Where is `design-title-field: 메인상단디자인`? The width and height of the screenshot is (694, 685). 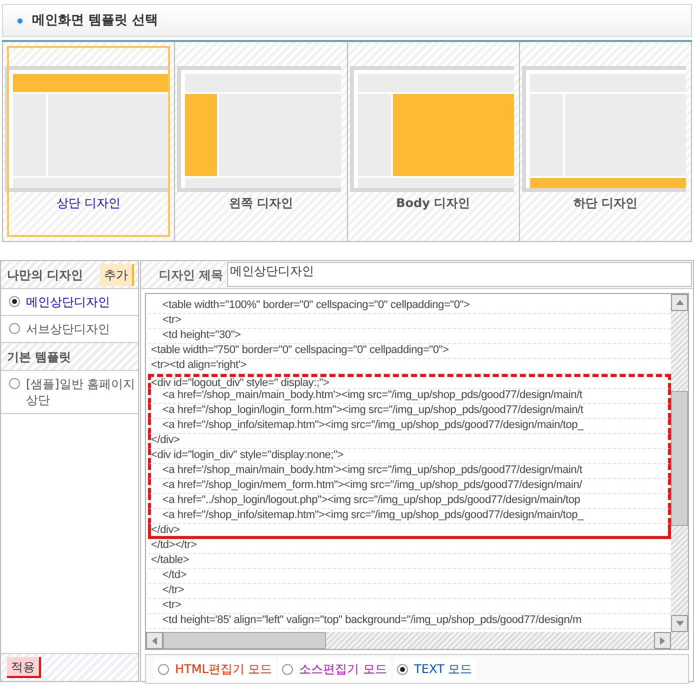
design-title-field: 메인상단디자인 is located at coordinates (459, 274).